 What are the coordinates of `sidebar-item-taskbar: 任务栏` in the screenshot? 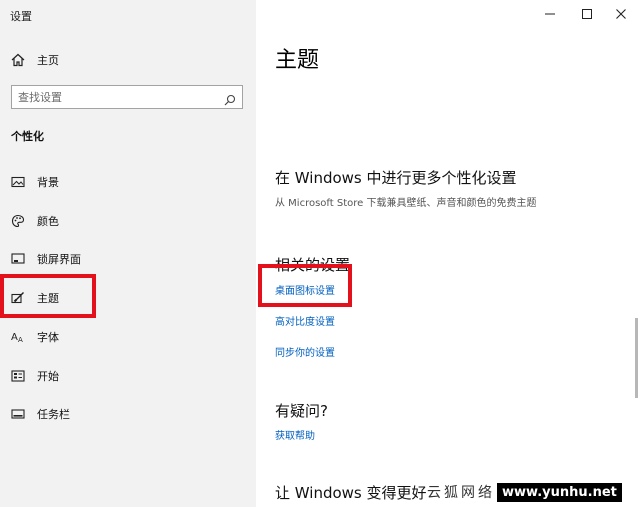 It's located at (128, 414).